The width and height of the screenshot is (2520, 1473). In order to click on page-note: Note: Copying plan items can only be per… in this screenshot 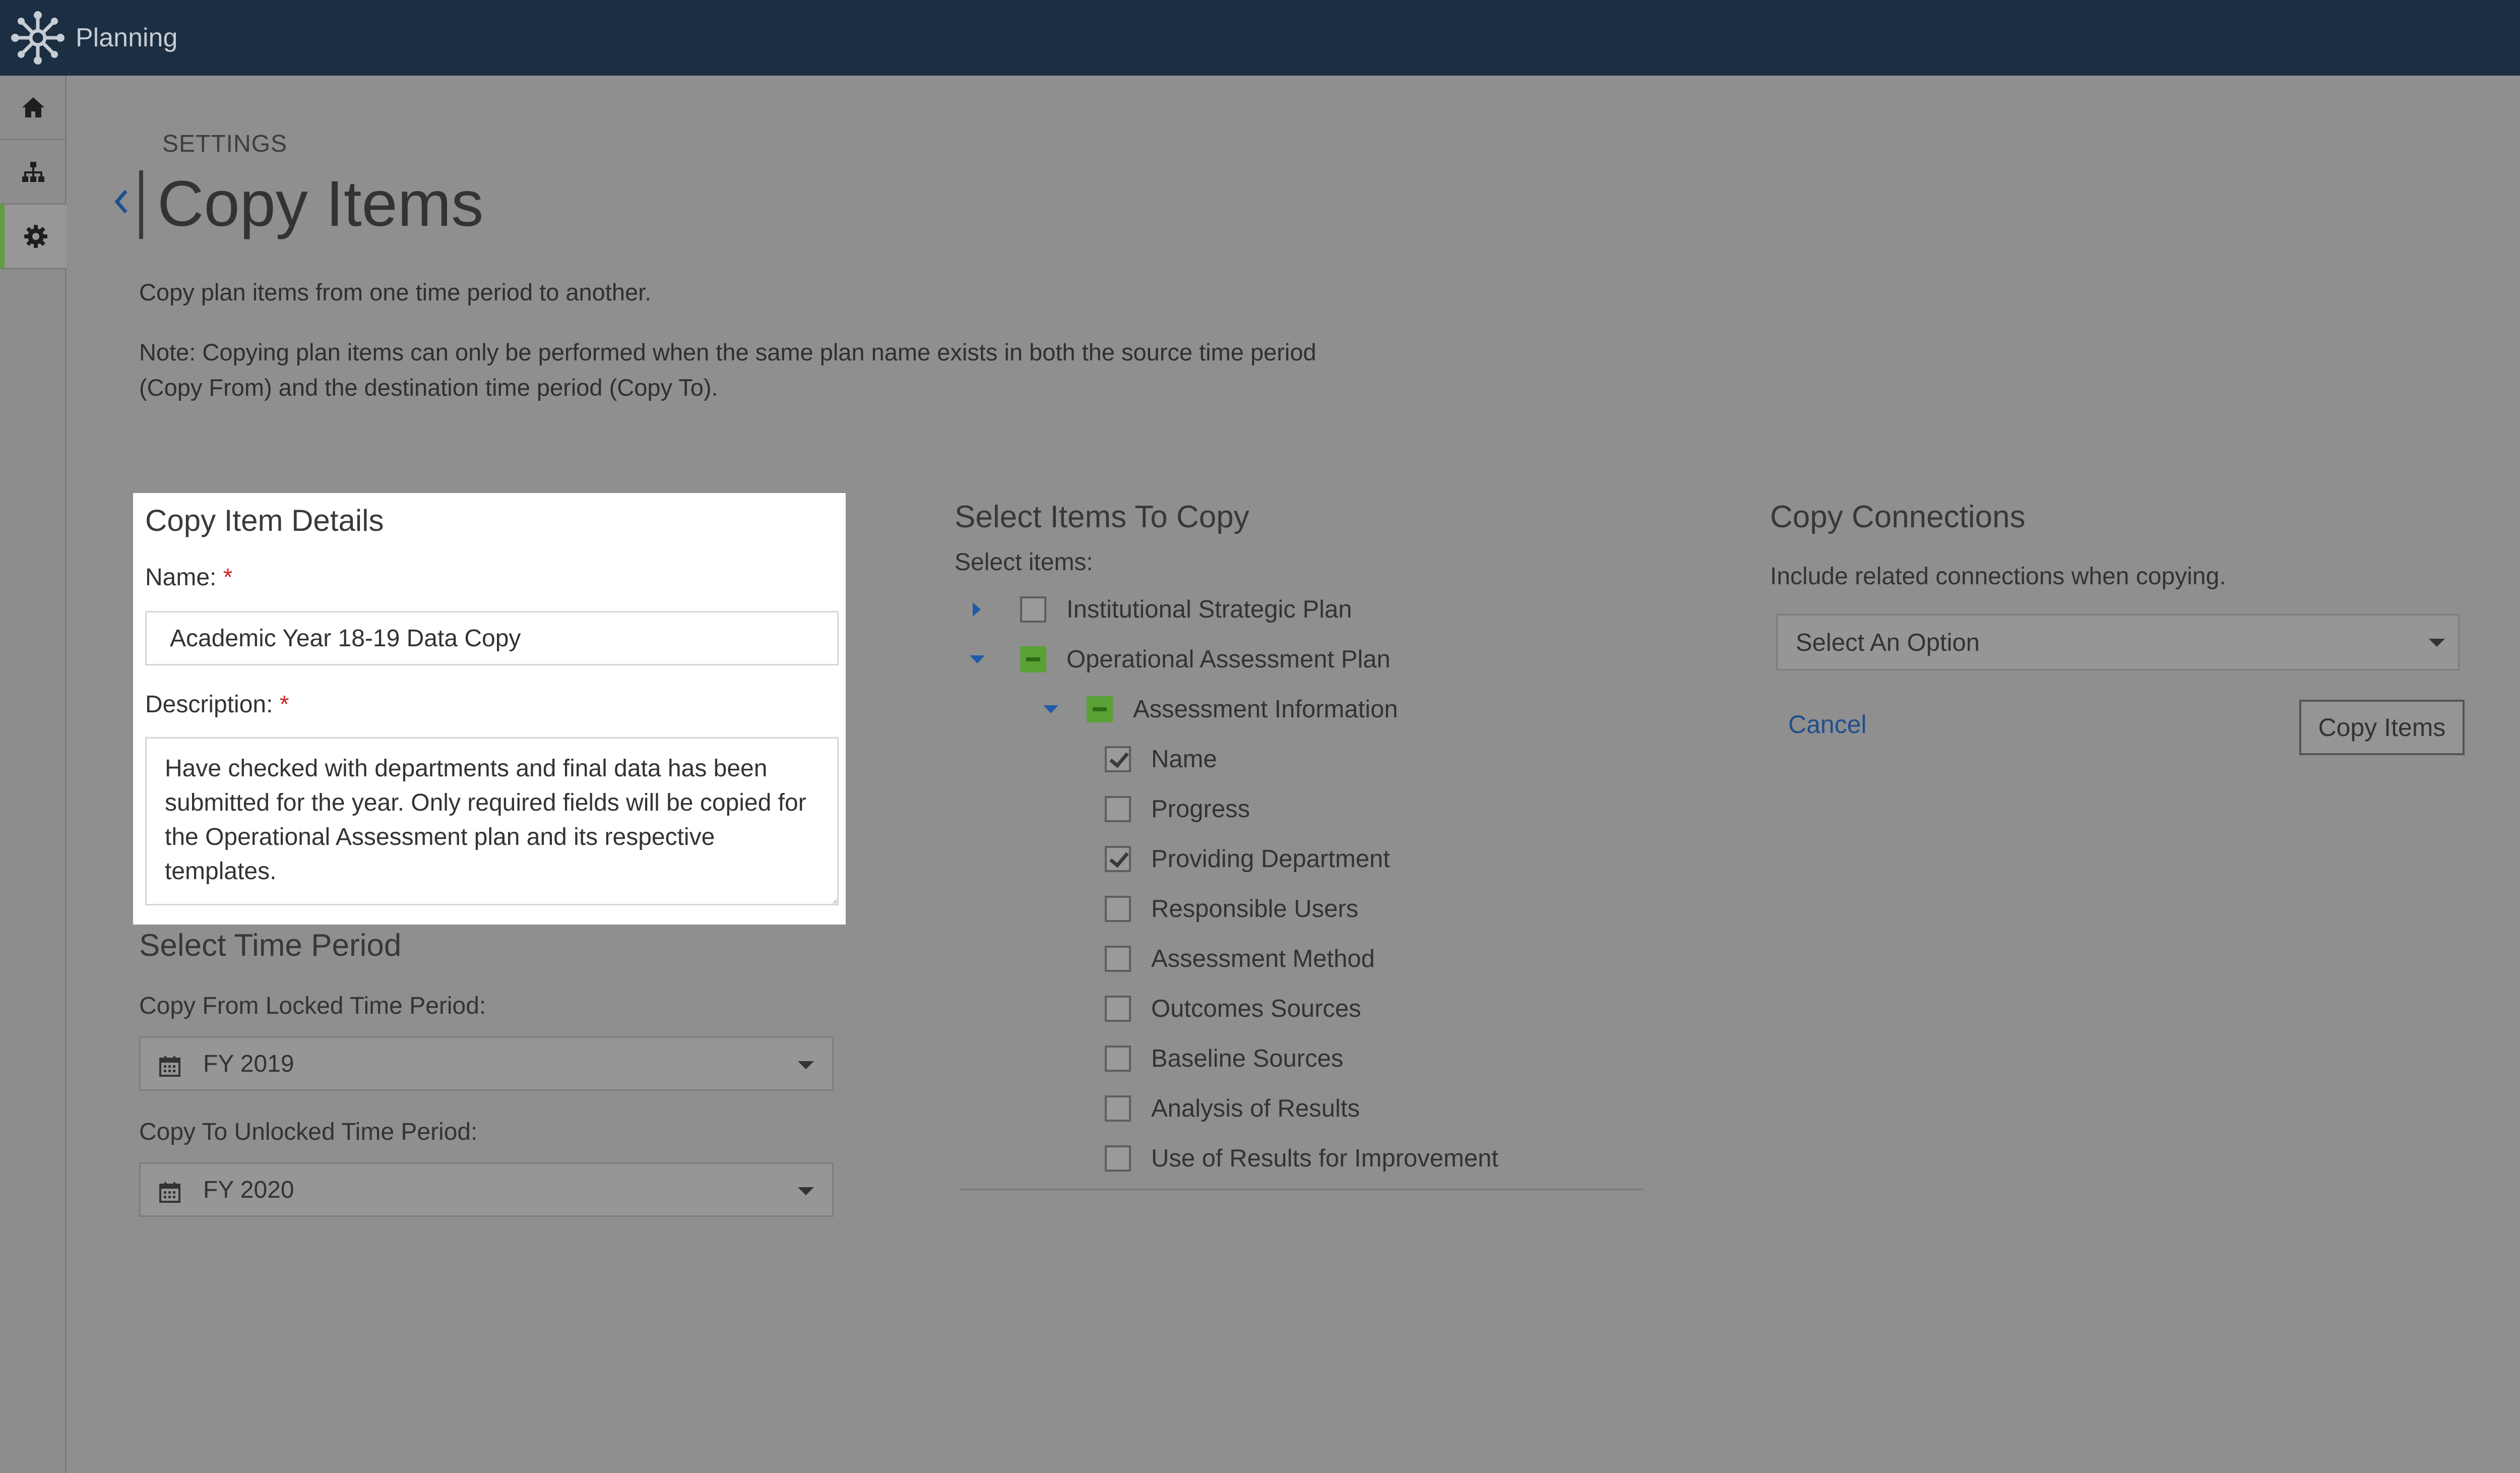, I will do `click(820, 370)`.